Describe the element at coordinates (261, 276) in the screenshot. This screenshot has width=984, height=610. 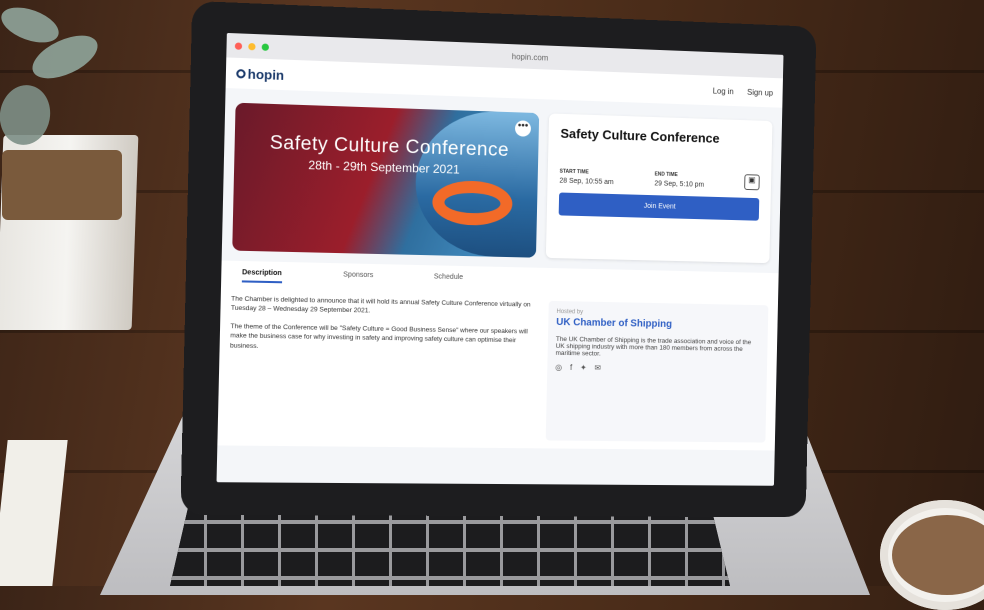
I see `tab-description: Description` at that location.